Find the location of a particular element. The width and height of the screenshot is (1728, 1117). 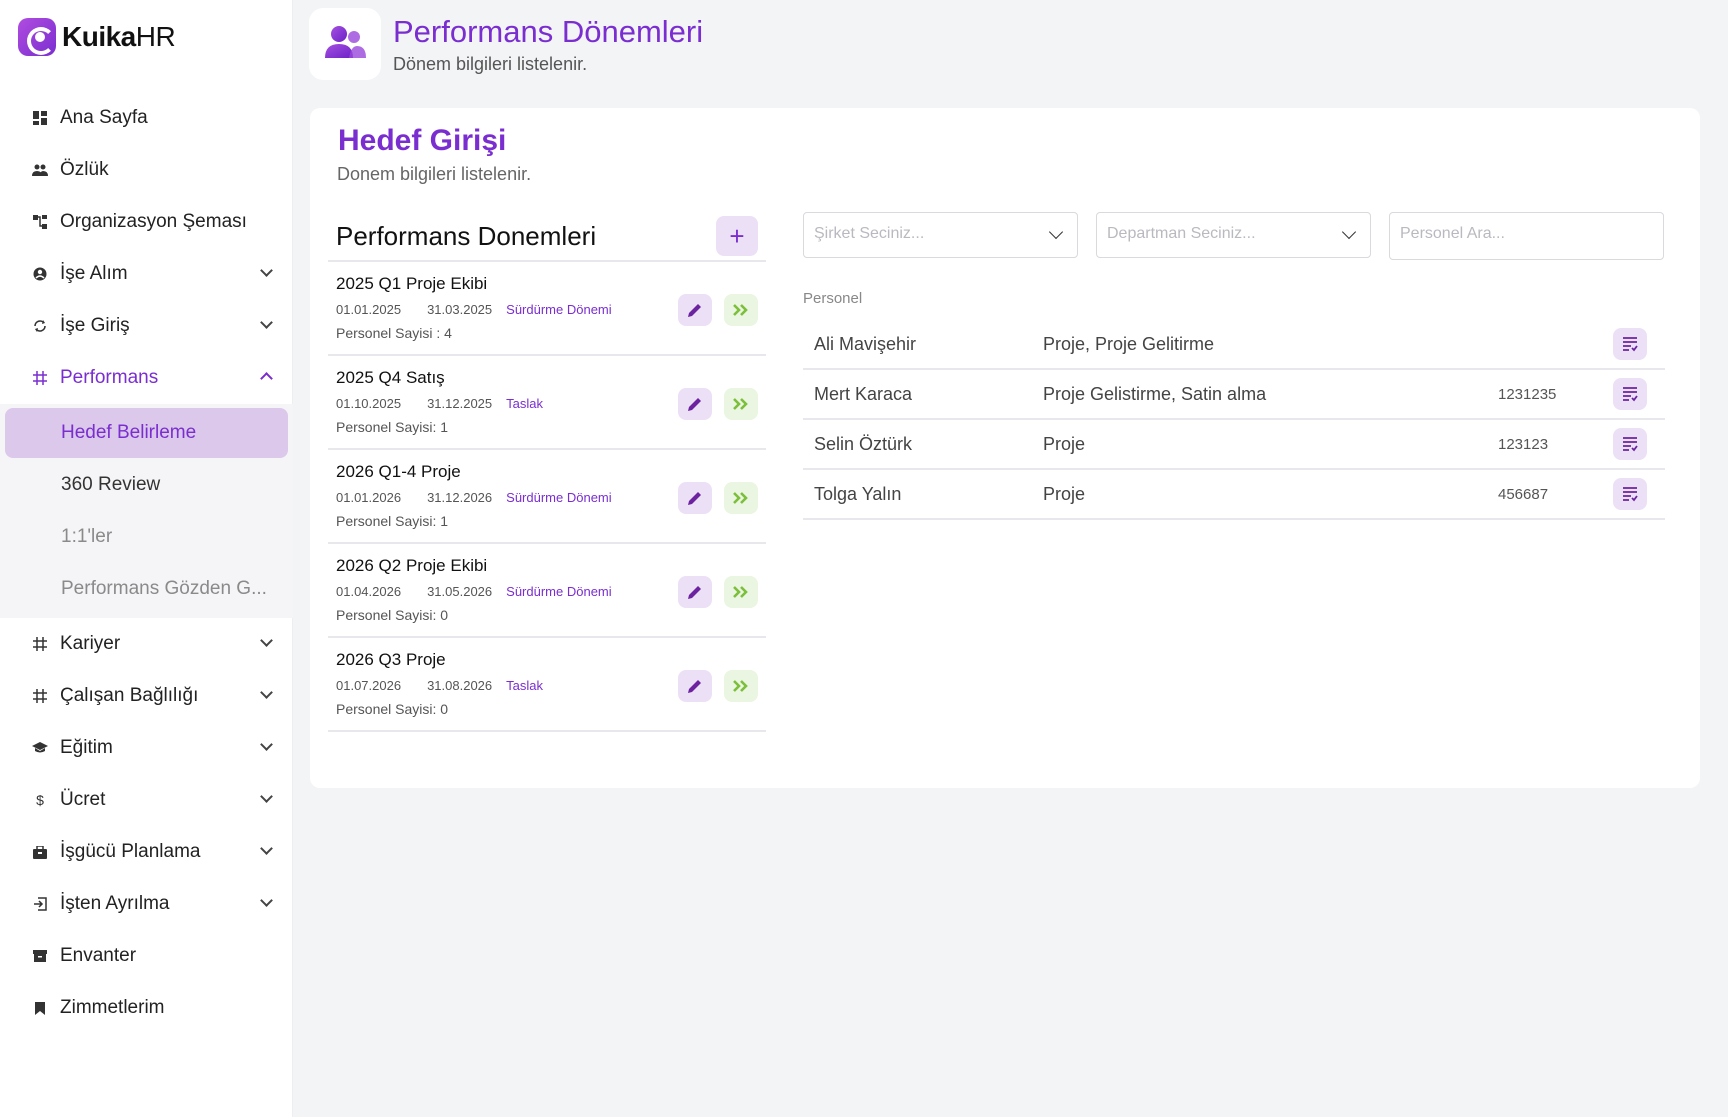

header-icon-box is located at coordinates (345, 44).